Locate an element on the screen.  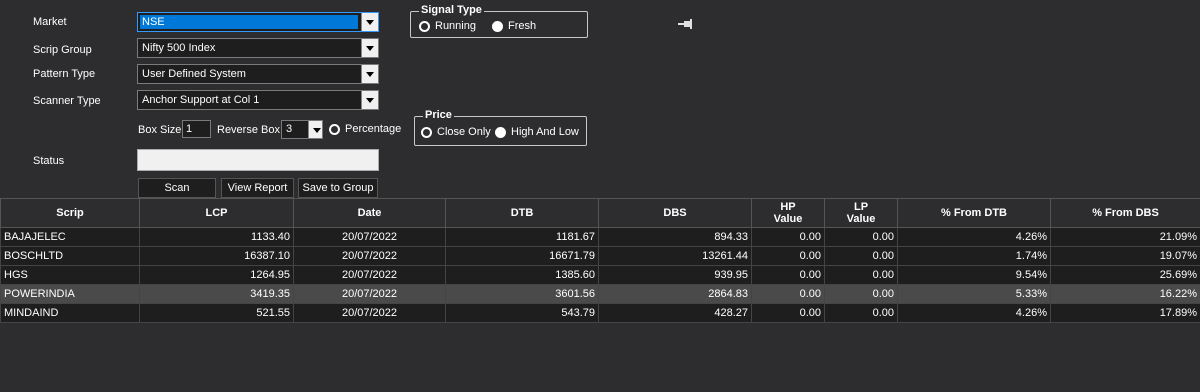
box-size-input: 1 is located at coordinates (196, 129).